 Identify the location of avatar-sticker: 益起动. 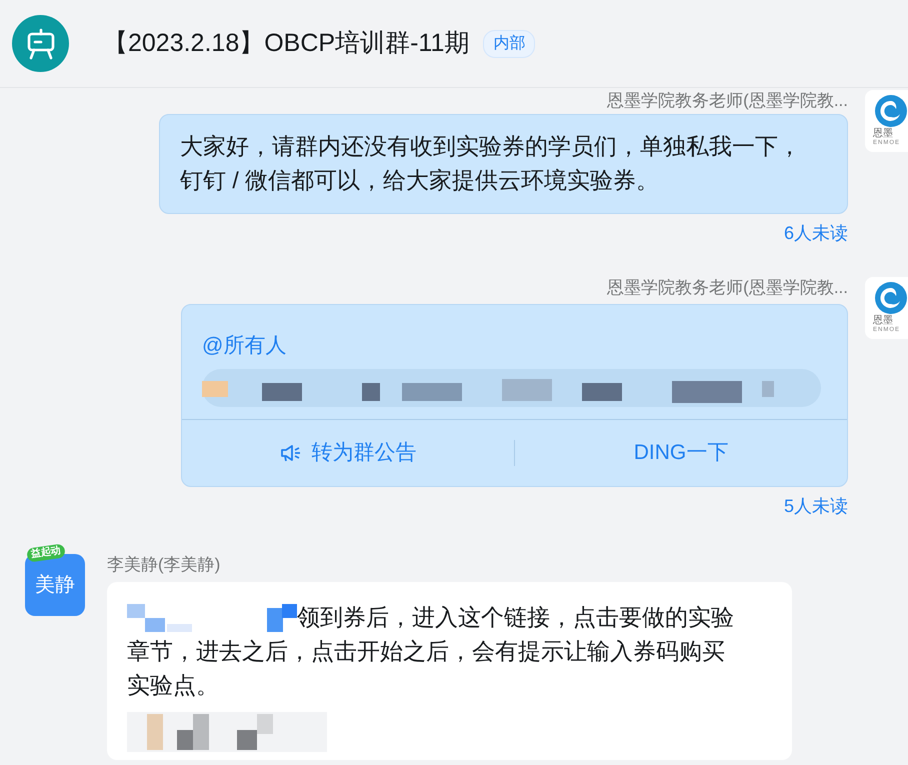
(46, 553).